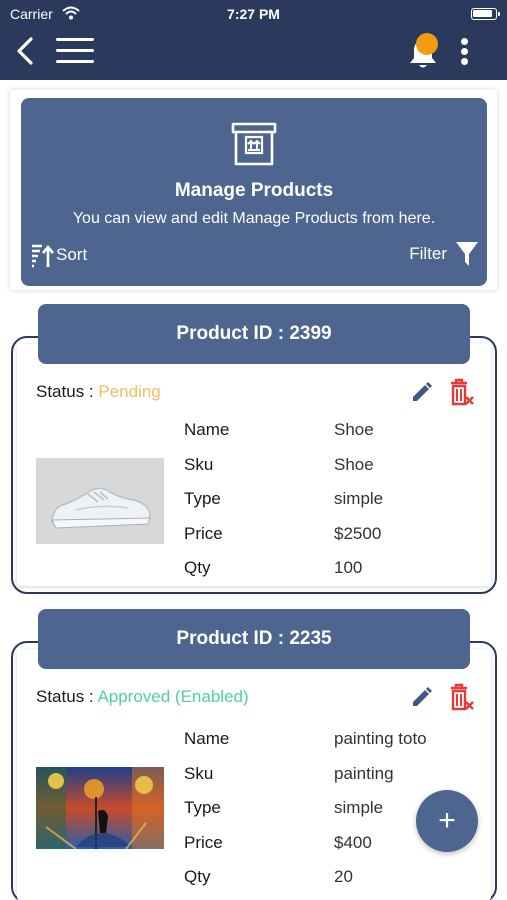 The height and width of the screenshot is (900, 507). I want to click on hamburger-menu-icon, so click(75, 52).